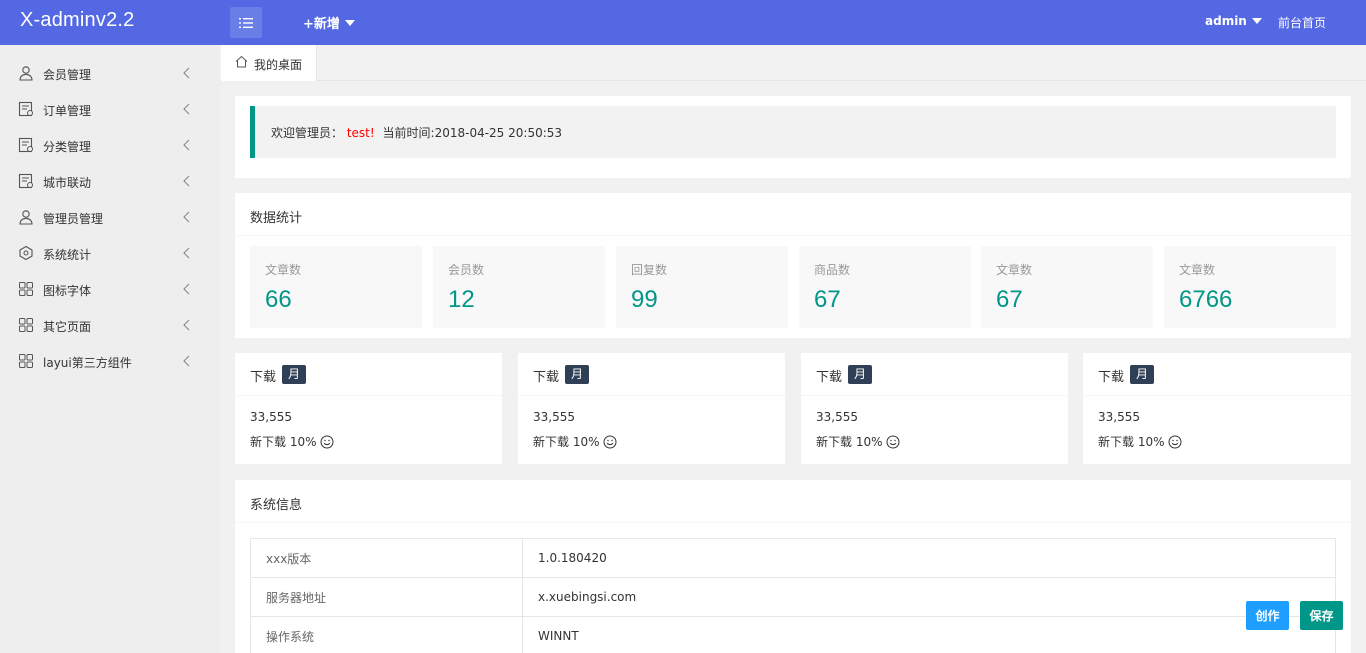 The image size is (1366, 653). What do you see at coordinates (1226, 21) in the screenshot?
I see `user-name: admin` at bounding box center [1226, 21].